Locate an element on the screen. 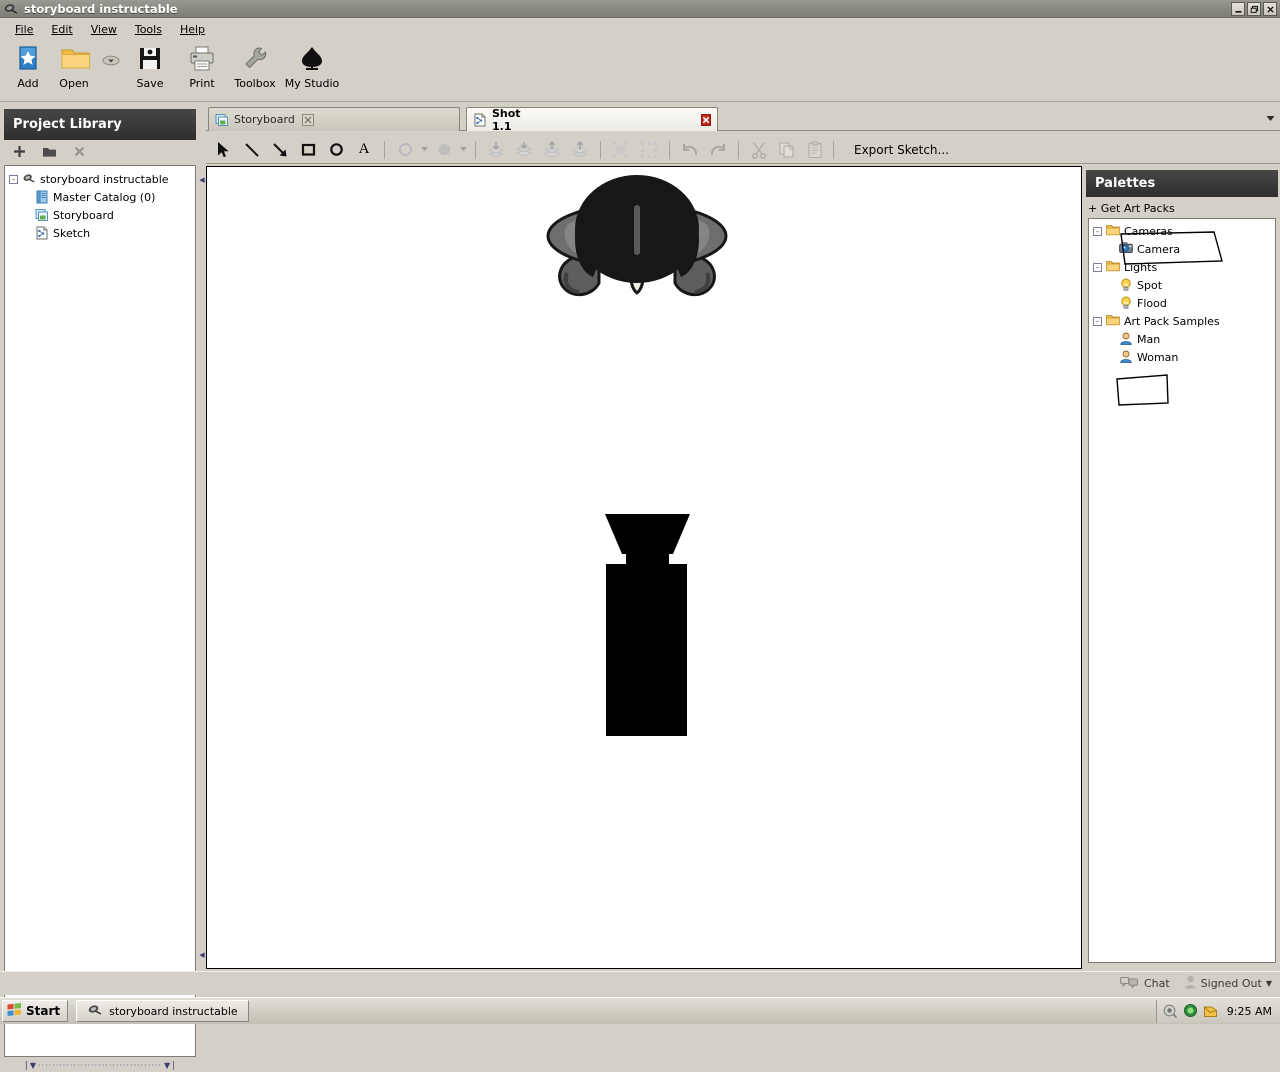 The width and height of the screenshot is (1280, 1072). chat-bubbles-icon is located at coordinates (1129, 983).